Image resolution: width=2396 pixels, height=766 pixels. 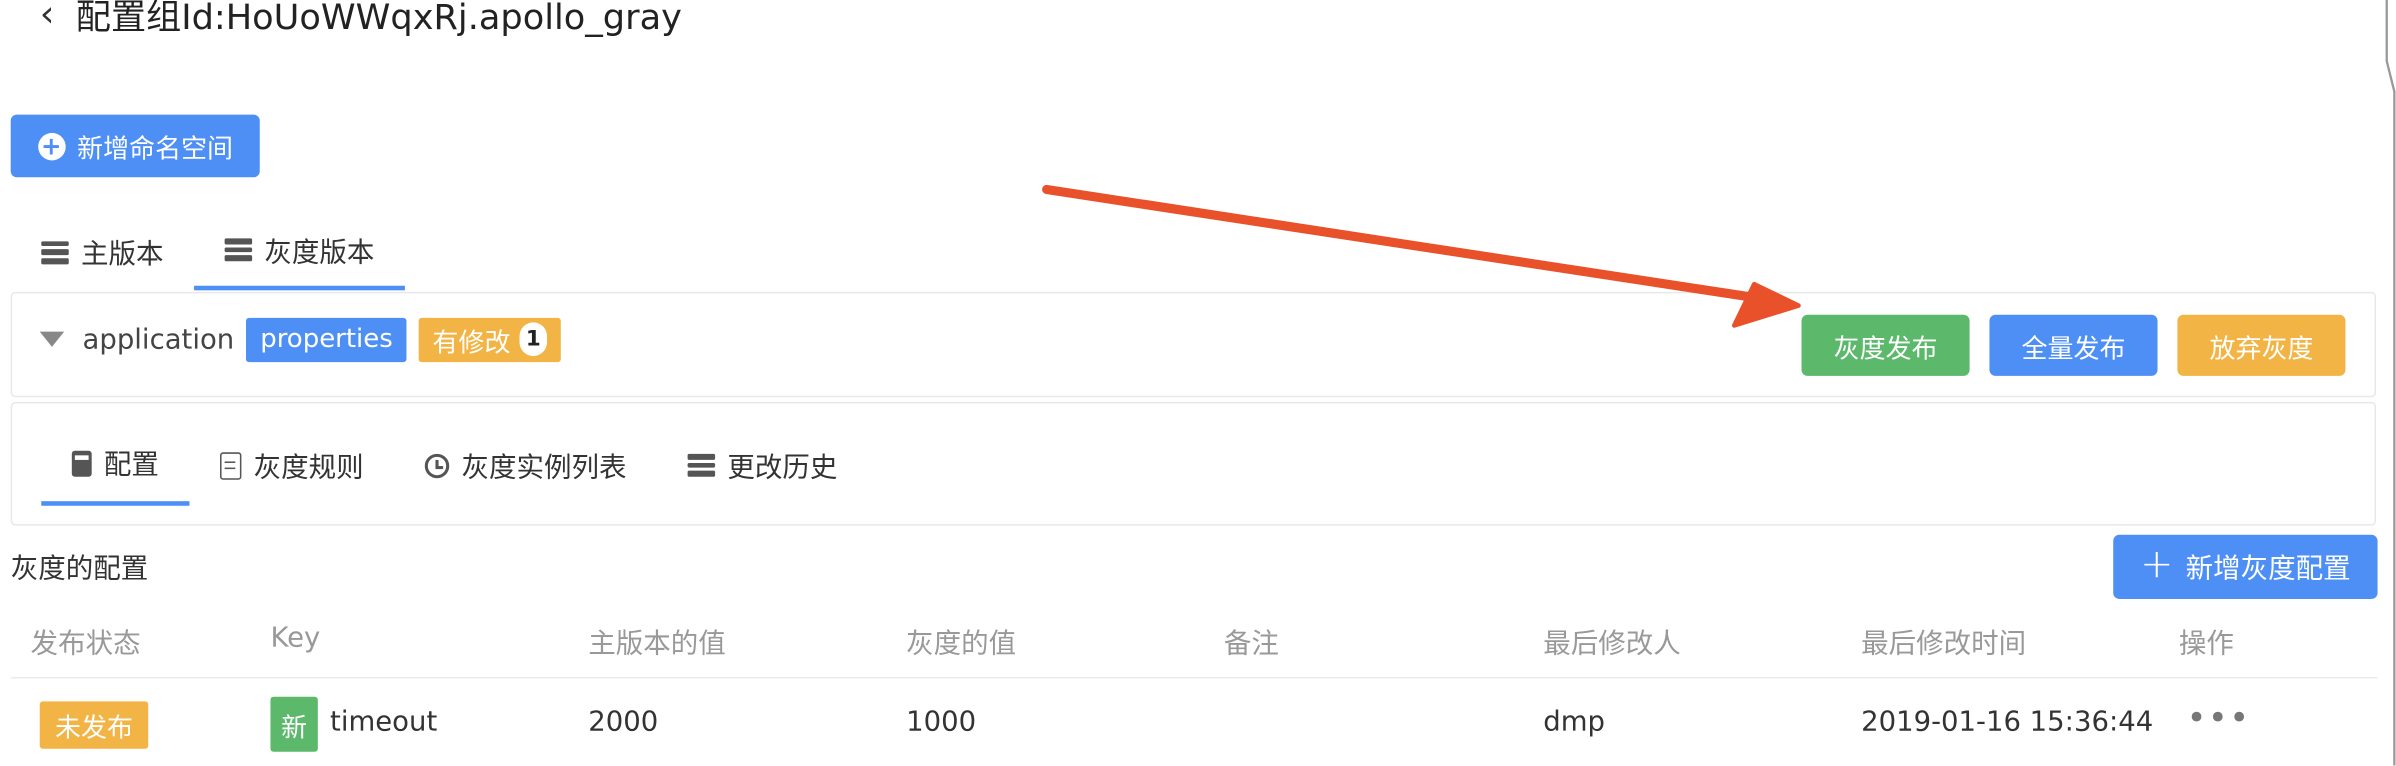 I want to click on column-header-status: 发布状态, so click(x=85, y=644).